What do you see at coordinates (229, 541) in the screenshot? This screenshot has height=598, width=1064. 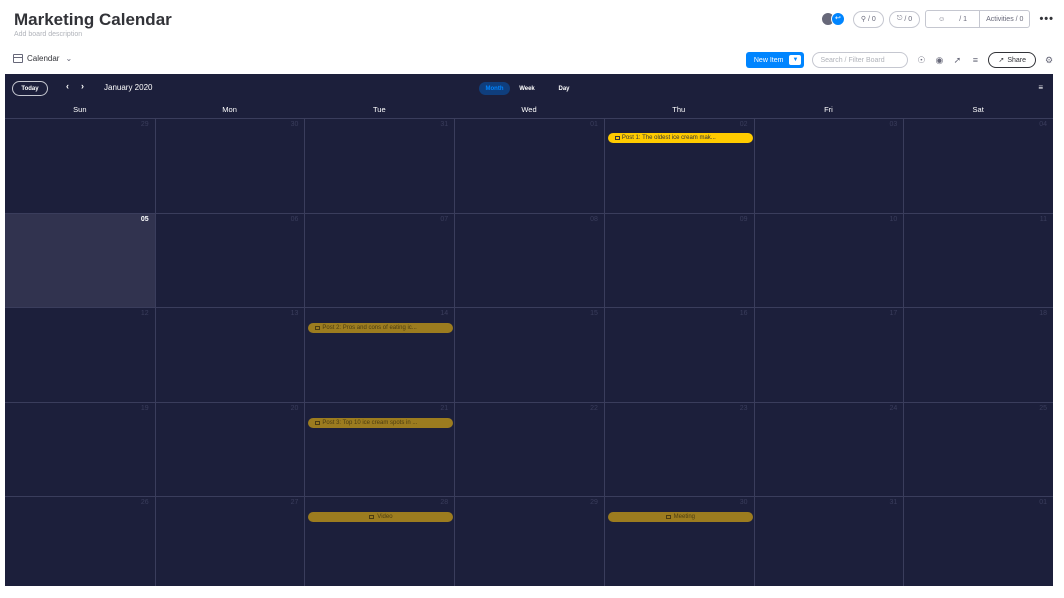 I see `day-cell: 27` at bounding box center [229, 541].